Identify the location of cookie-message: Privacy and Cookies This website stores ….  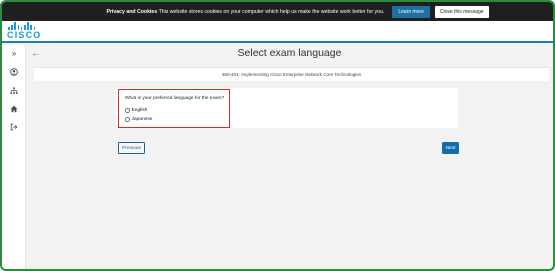
(245, 12).